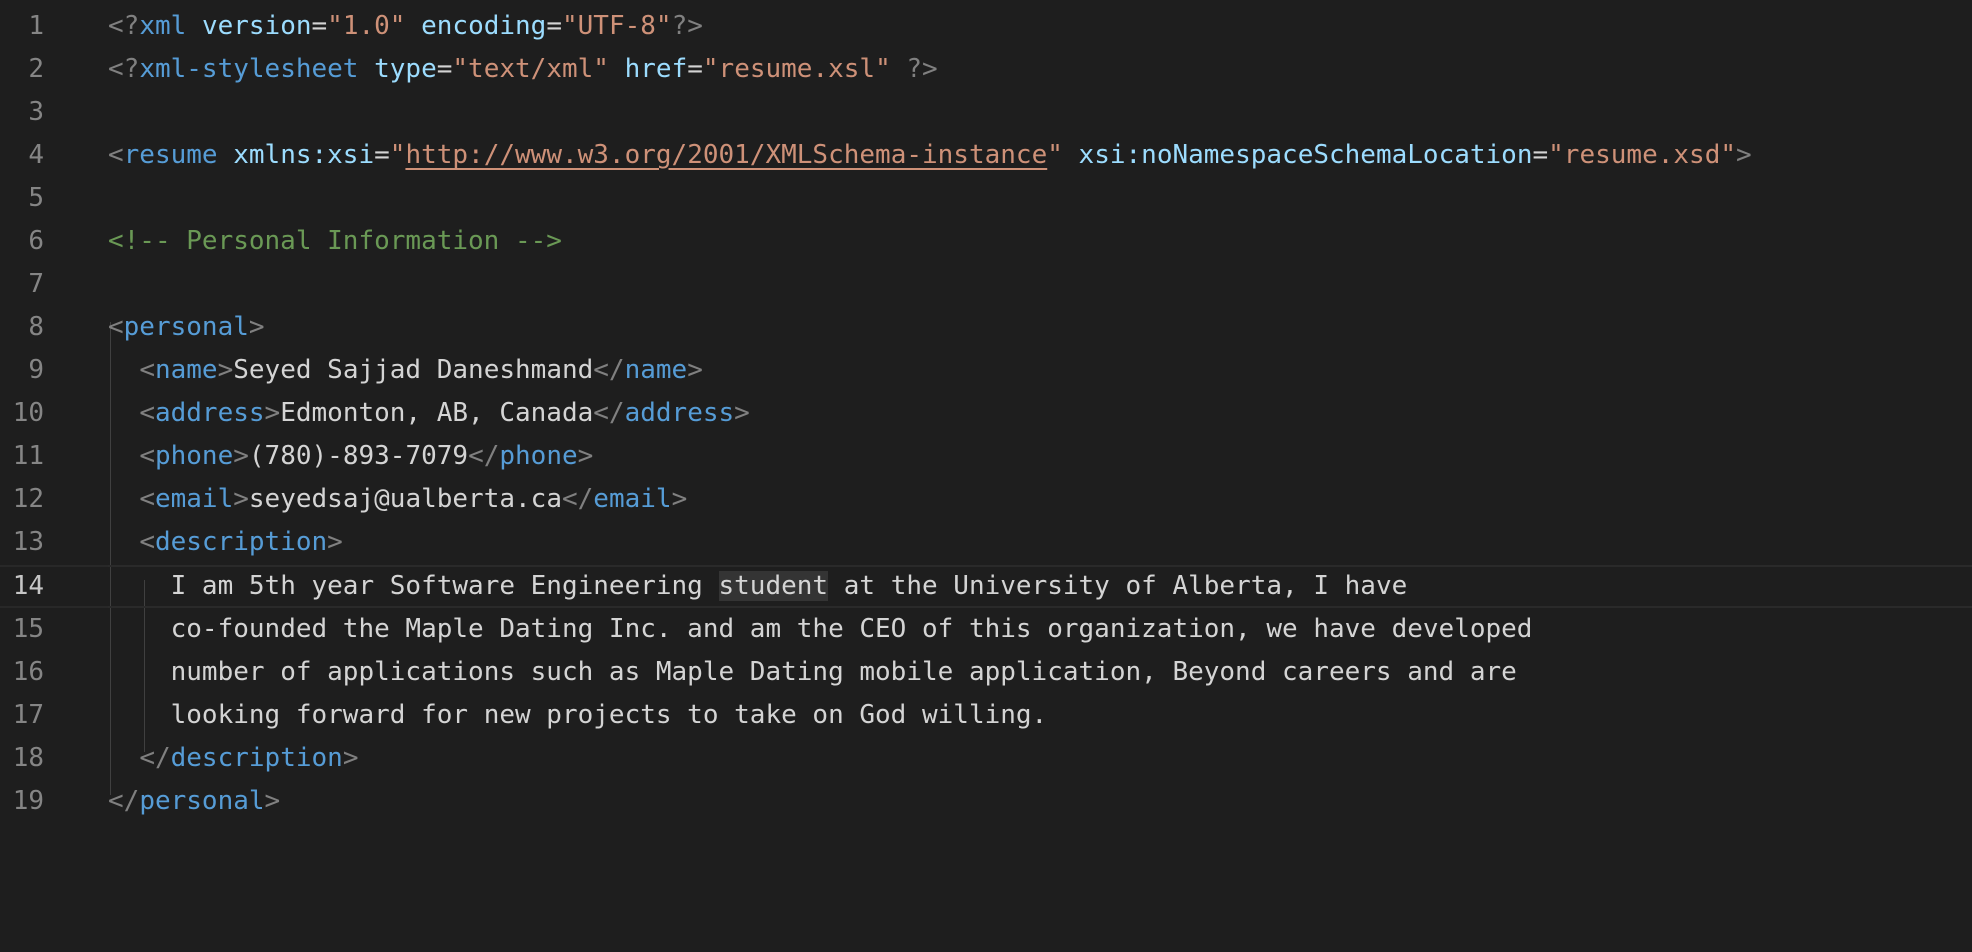 This screenshot has height=952, width=1972. What do you see at coordinates (36, 241) in the screenshot?
I see `line-number: 6` at bounding box center [36, 241].